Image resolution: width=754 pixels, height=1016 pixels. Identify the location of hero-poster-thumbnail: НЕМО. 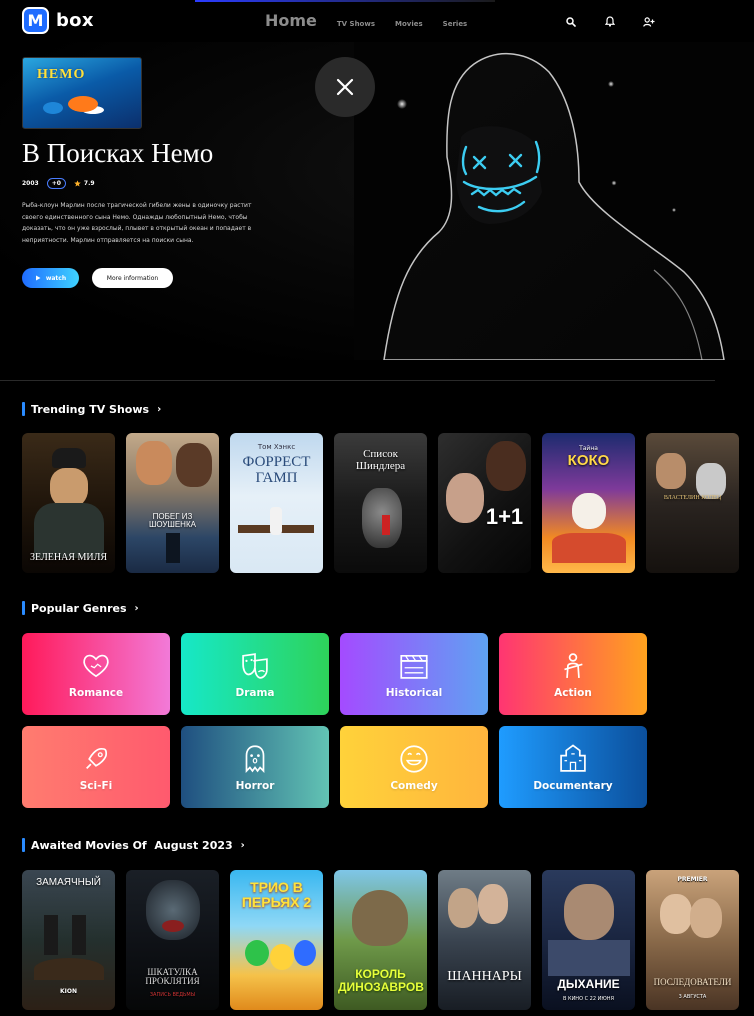
(82, 93).